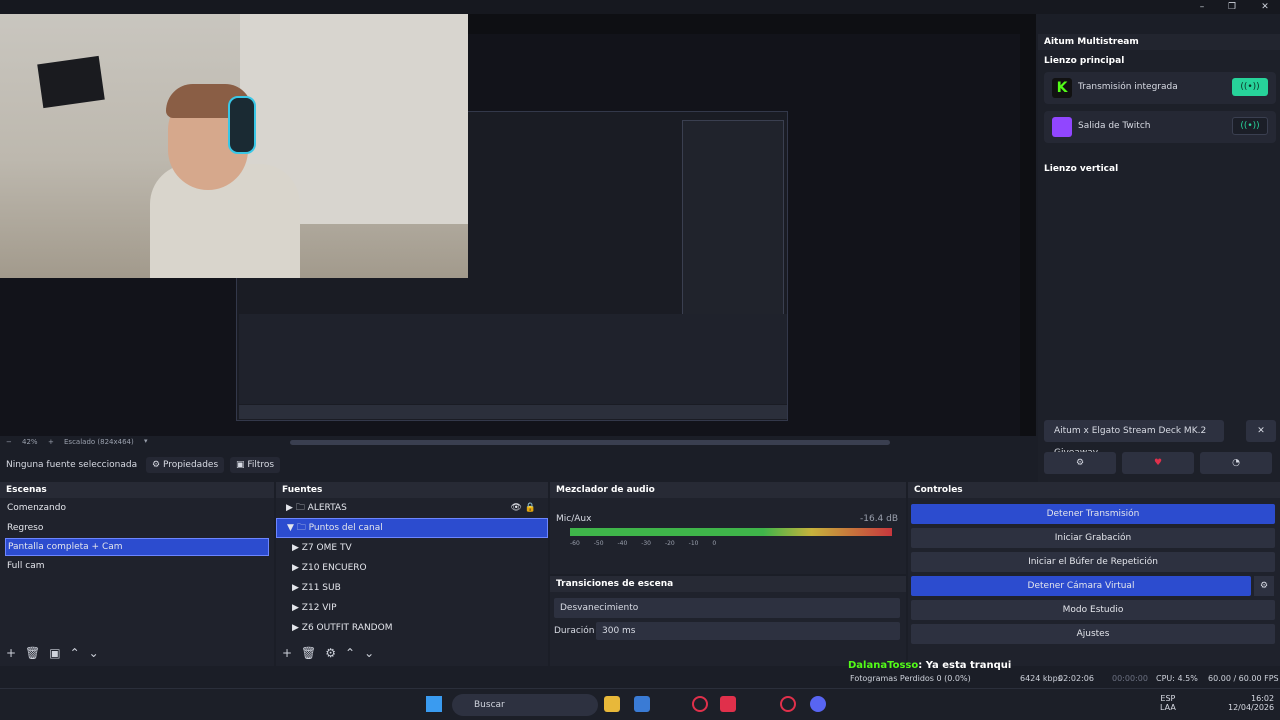  Describe the element at coordinates (883, 665) in the screenshot. I see `chat-user: DalanaTosso` at that location.